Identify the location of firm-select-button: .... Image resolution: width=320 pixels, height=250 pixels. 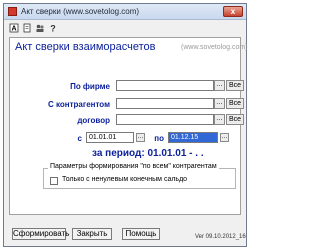
(219, 85).